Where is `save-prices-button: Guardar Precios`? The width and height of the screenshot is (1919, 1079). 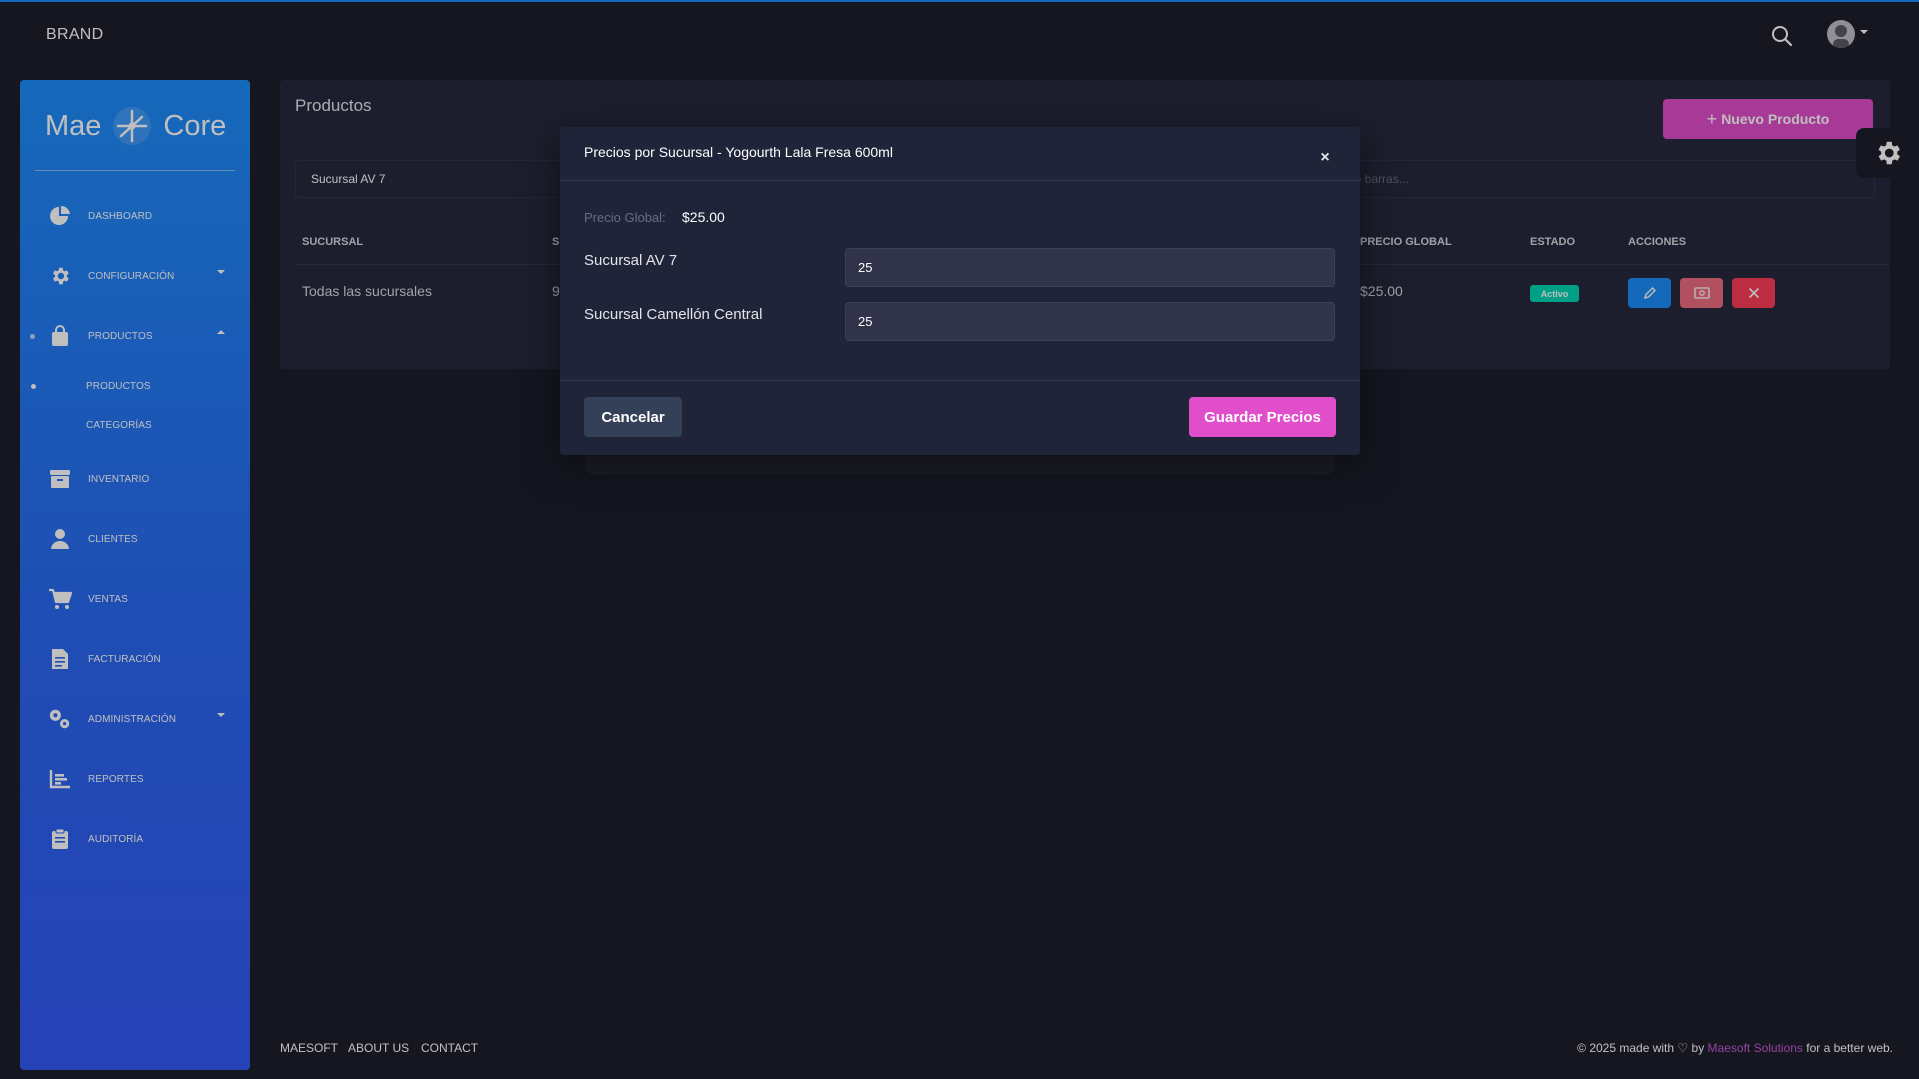 save-prices-button: Guardar Precios is located at coordinates (1262, 417).